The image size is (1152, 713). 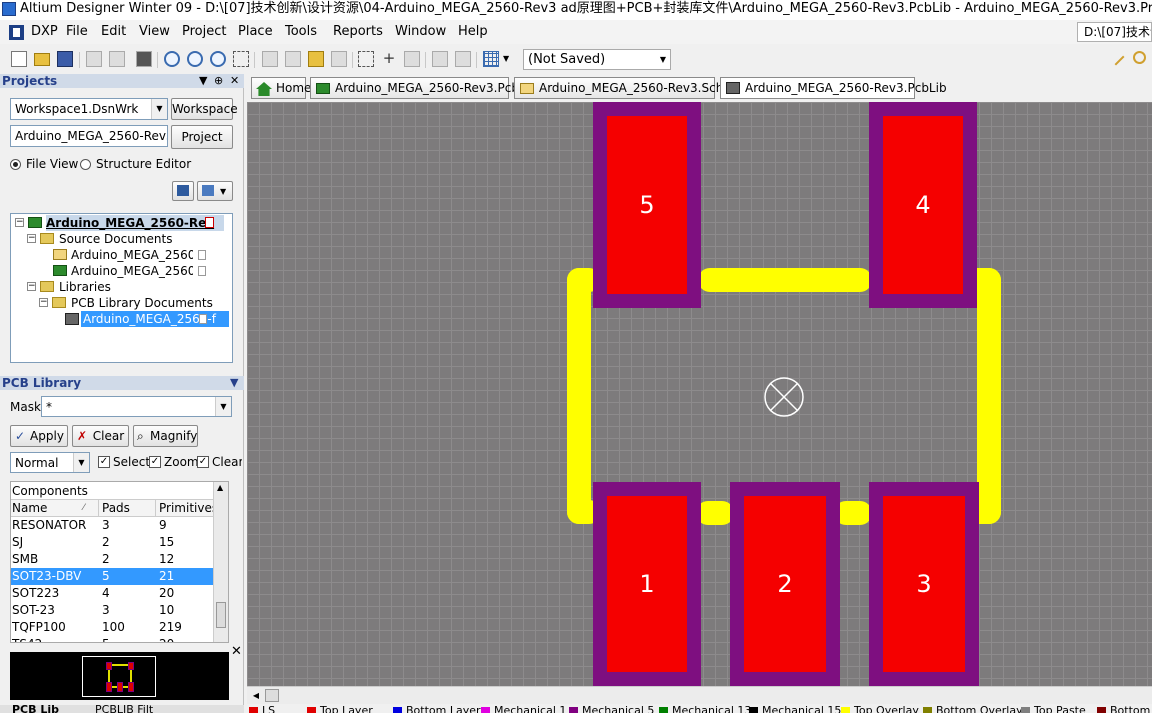 What do you see at coordinates (880, 708) in the screenshot?
I see `layer-tab: Top Overlay` at bounding box center [880, 708].